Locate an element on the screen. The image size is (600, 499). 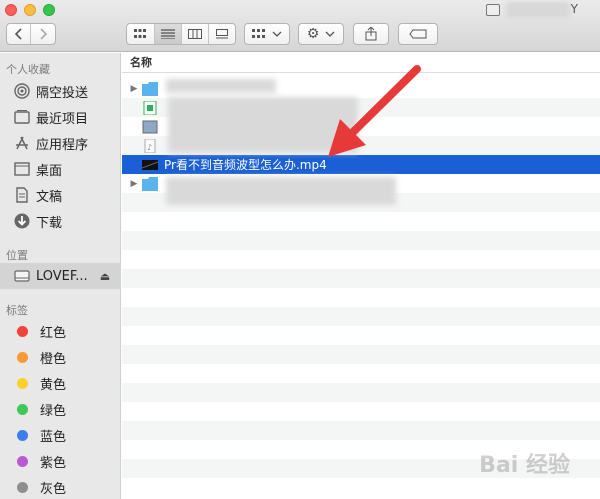
grid-icon is located at coordinates (140, 33).